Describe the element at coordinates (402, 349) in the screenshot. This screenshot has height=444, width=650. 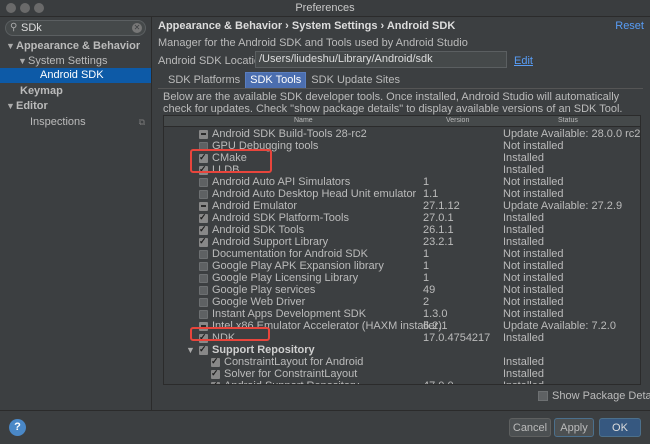
I see `table-row: ▼ Support Repository` at that location.